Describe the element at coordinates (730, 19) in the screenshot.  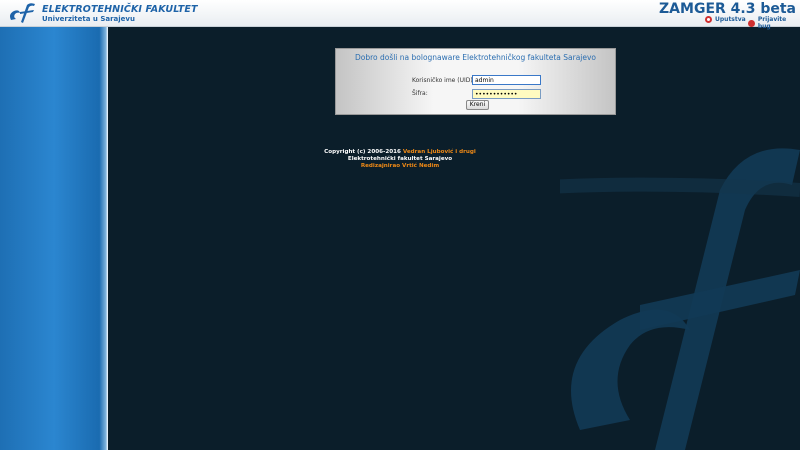
I see `help-link-label: Uputstva` at that location.